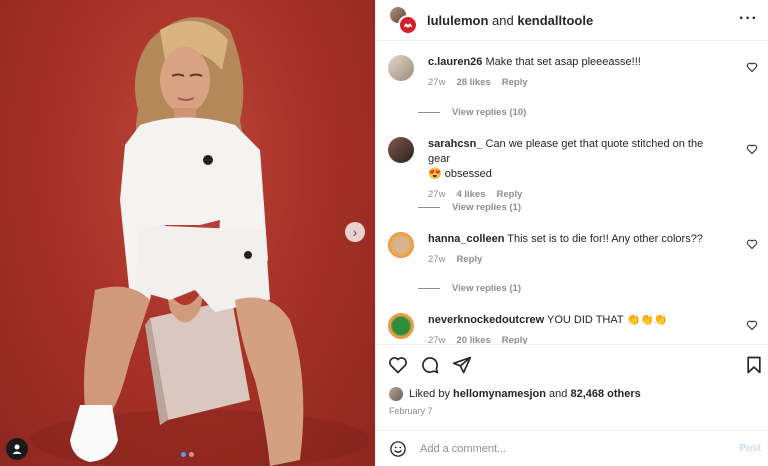 The image size is (768, 466). I want to click on comment-likes: 20 likes, so click(473, 338).